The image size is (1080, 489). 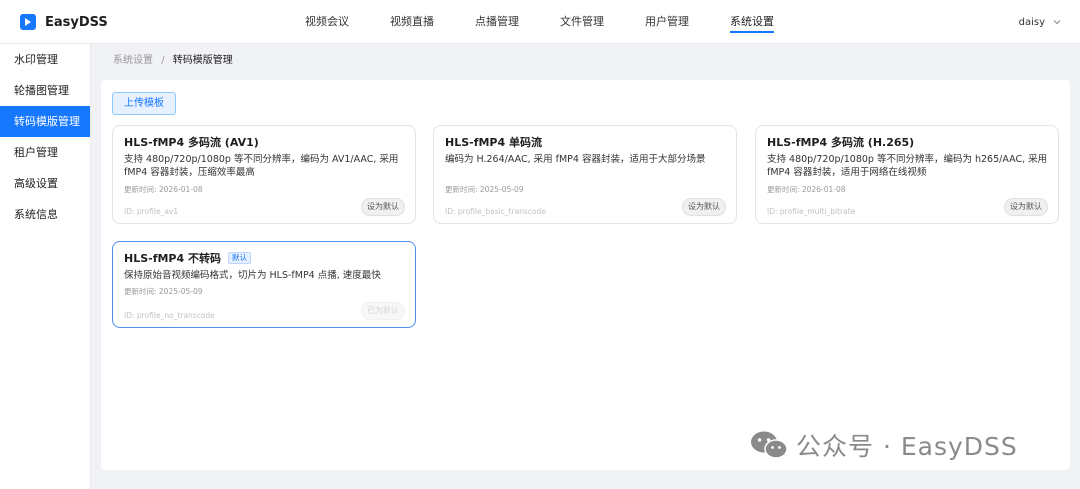 What do you see at coordinates (172, 258) in the screenshot?
I see `card-title: HLS-fMP4 不转码` at bounding box center [172, 258].